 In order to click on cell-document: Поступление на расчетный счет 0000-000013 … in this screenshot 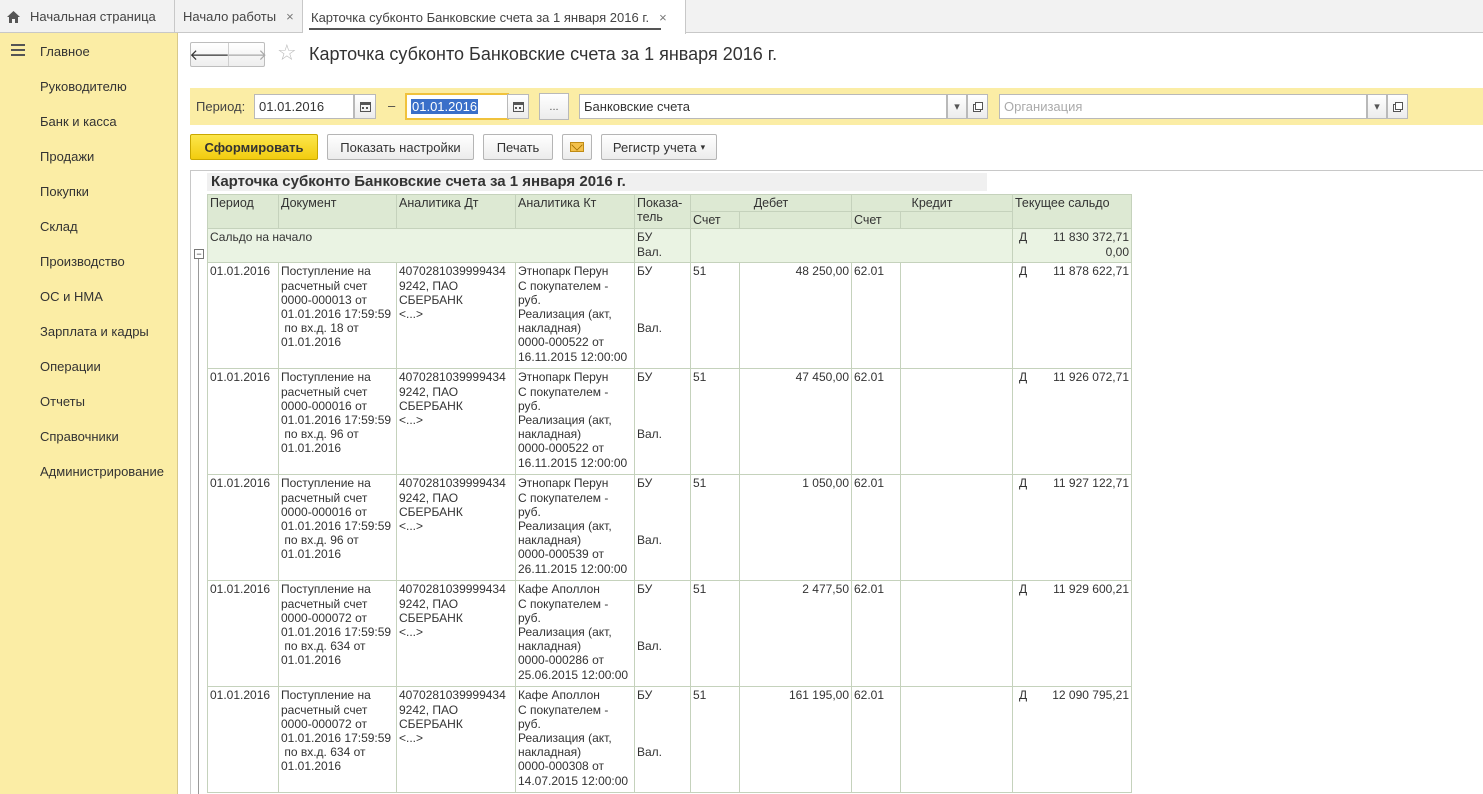, I will do `click(337, 316)`.